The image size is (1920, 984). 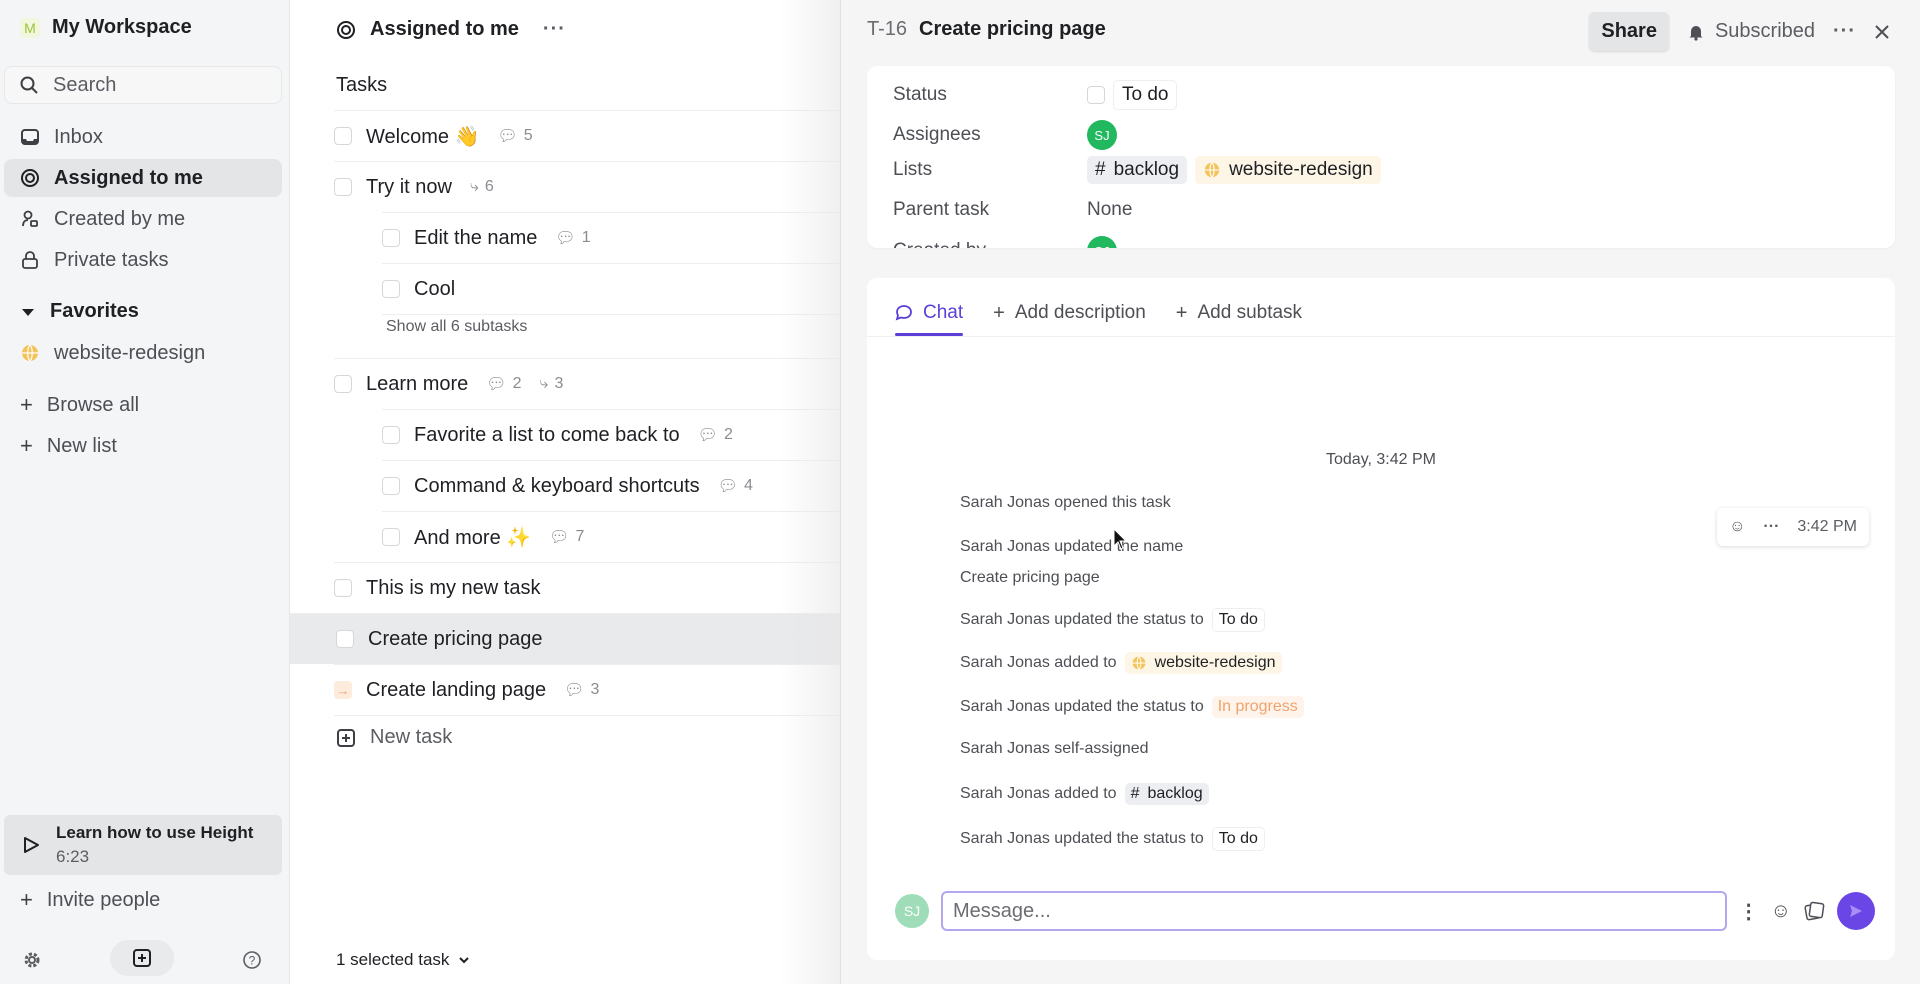 I want to click on list-chip: # backlog, so click(x=1166, y=794).